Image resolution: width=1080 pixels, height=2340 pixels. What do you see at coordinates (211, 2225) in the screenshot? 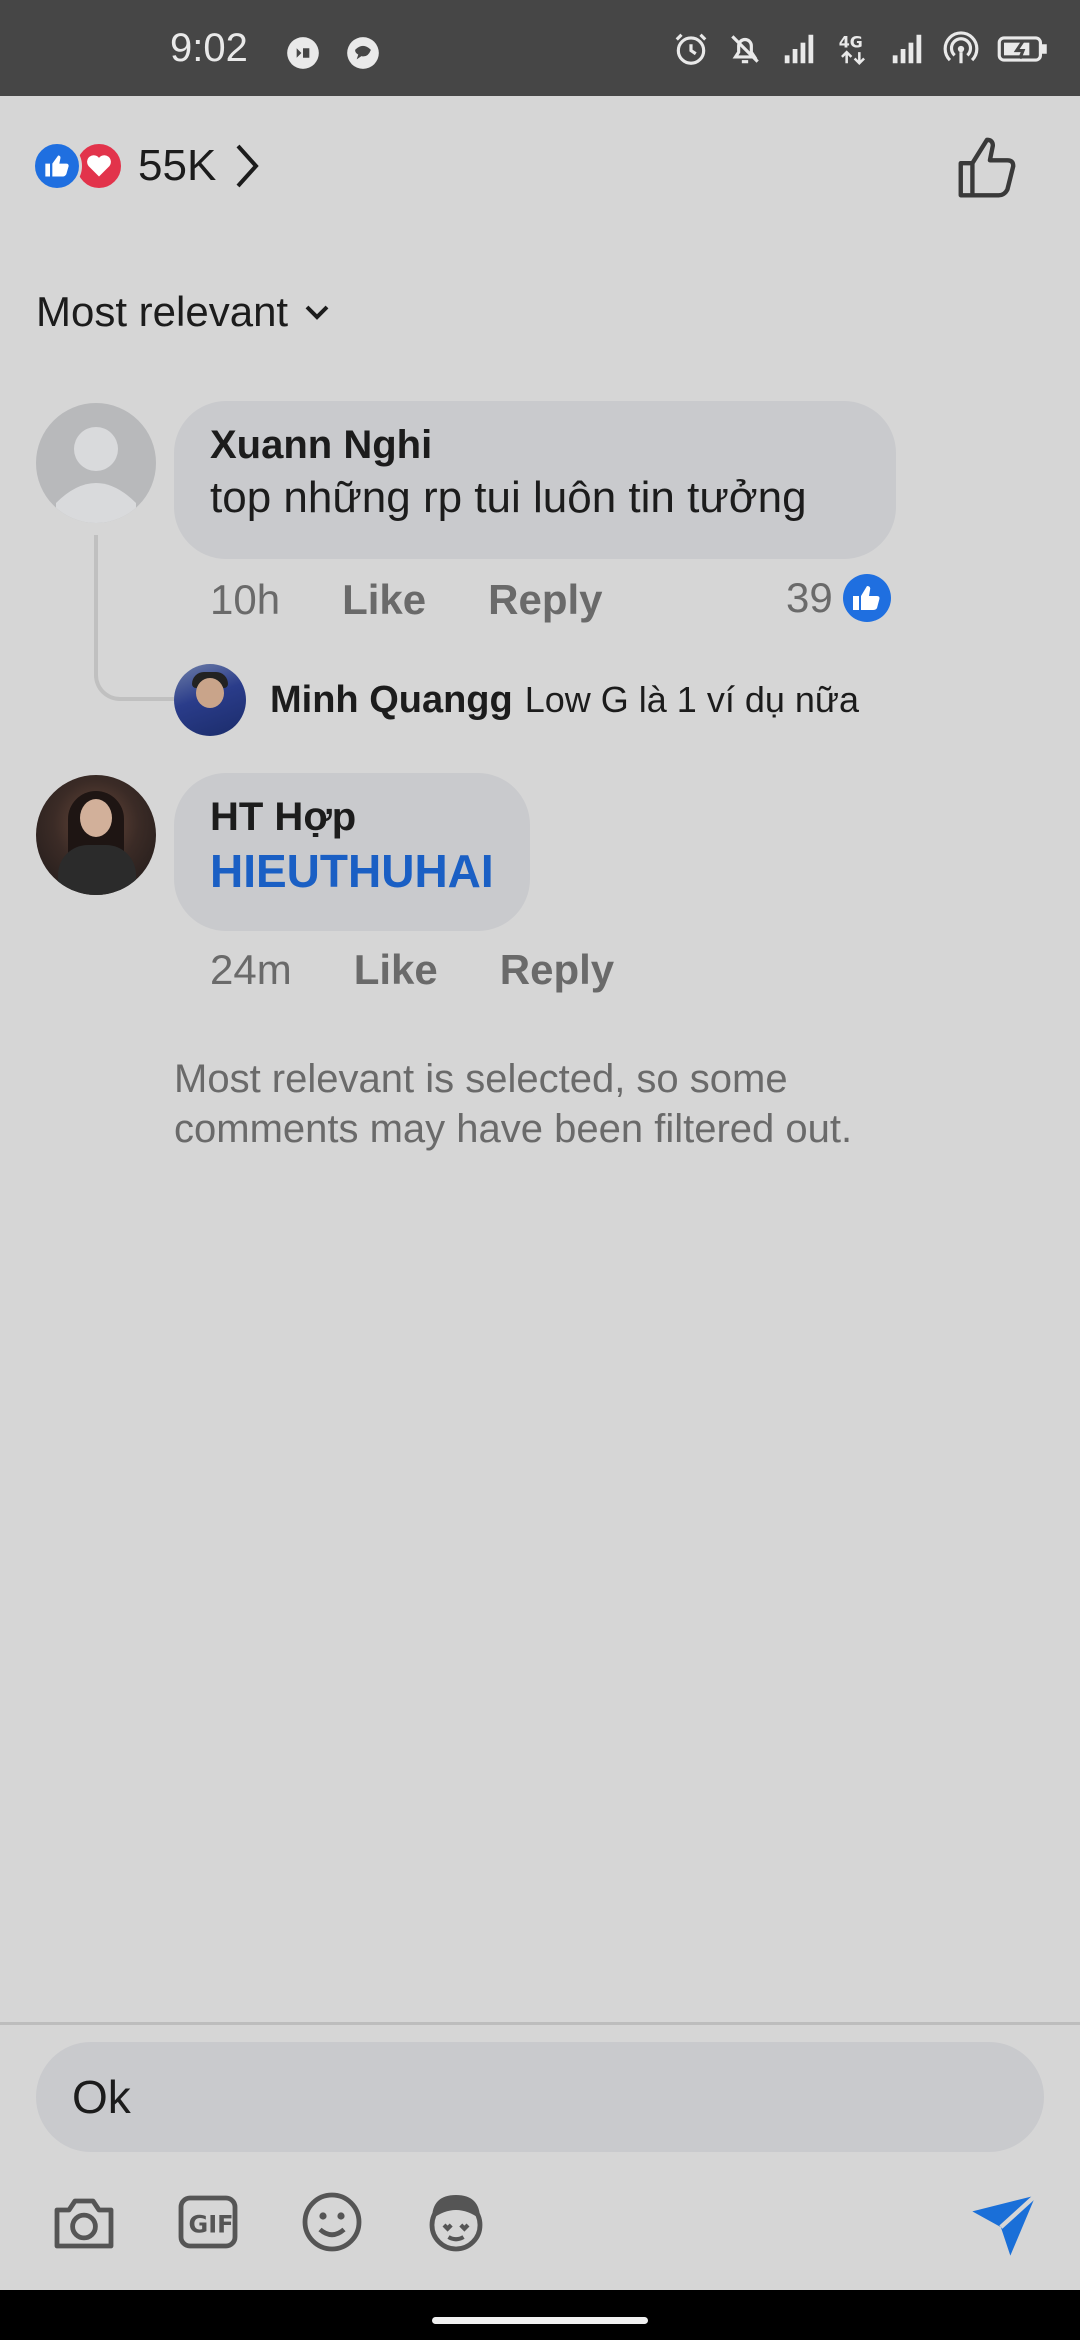
I see `svg-text: GIF` at bounding box center [211, 2225].